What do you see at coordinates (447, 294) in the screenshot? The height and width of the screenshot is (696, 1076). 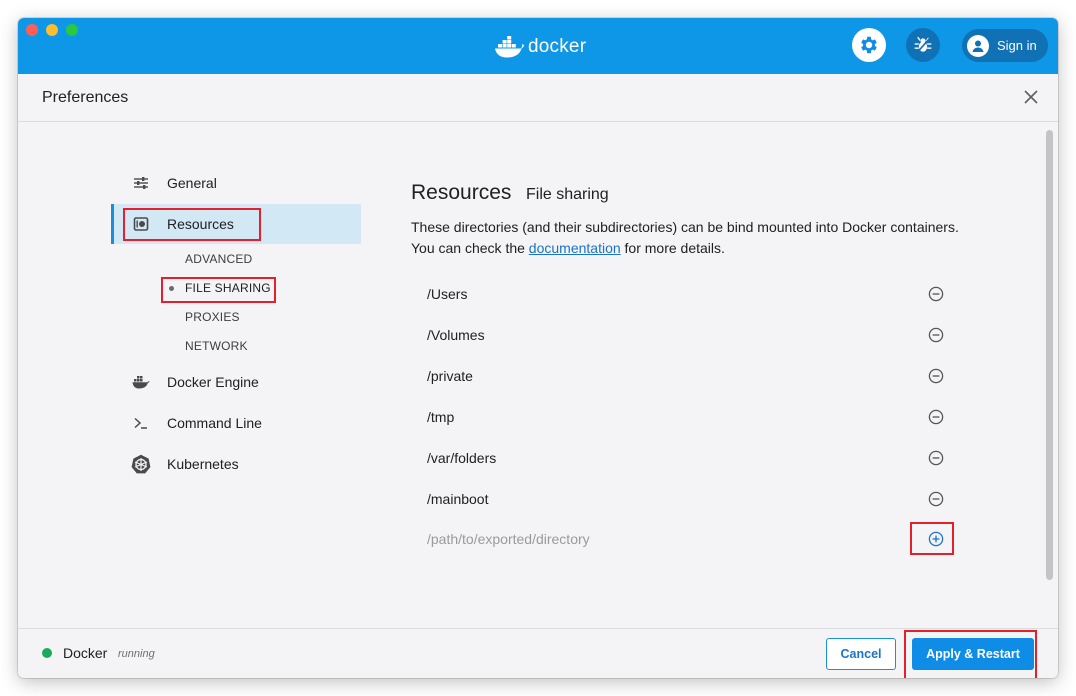 I see `directory-path: /Users` at bounding box center [447, 294].